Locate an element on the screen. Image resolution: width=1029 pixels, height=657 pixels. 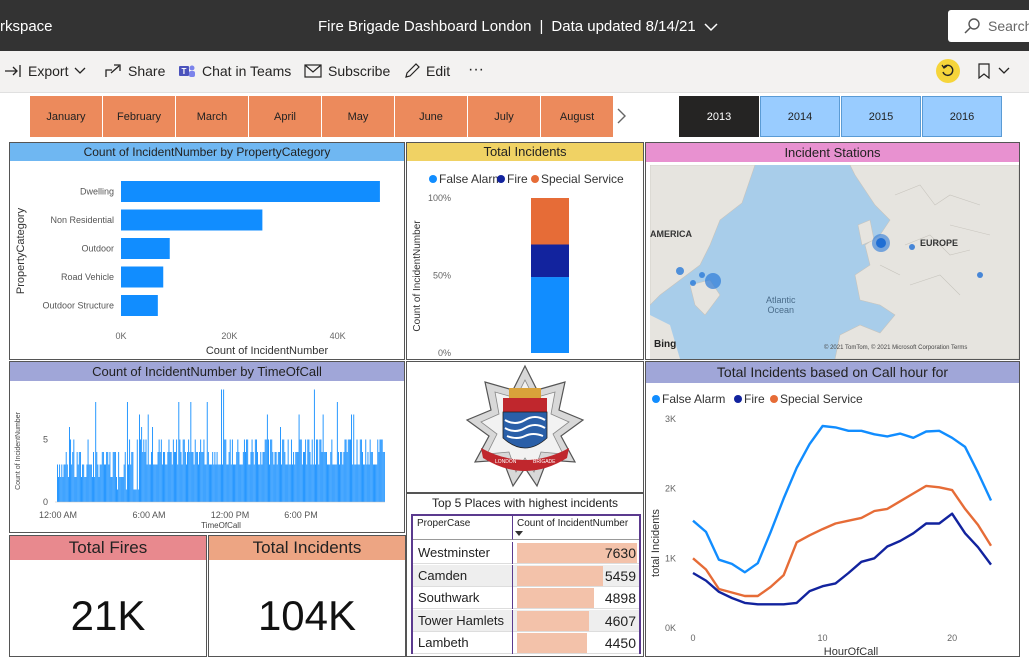
reset-button is located at coordinates (948, 71).